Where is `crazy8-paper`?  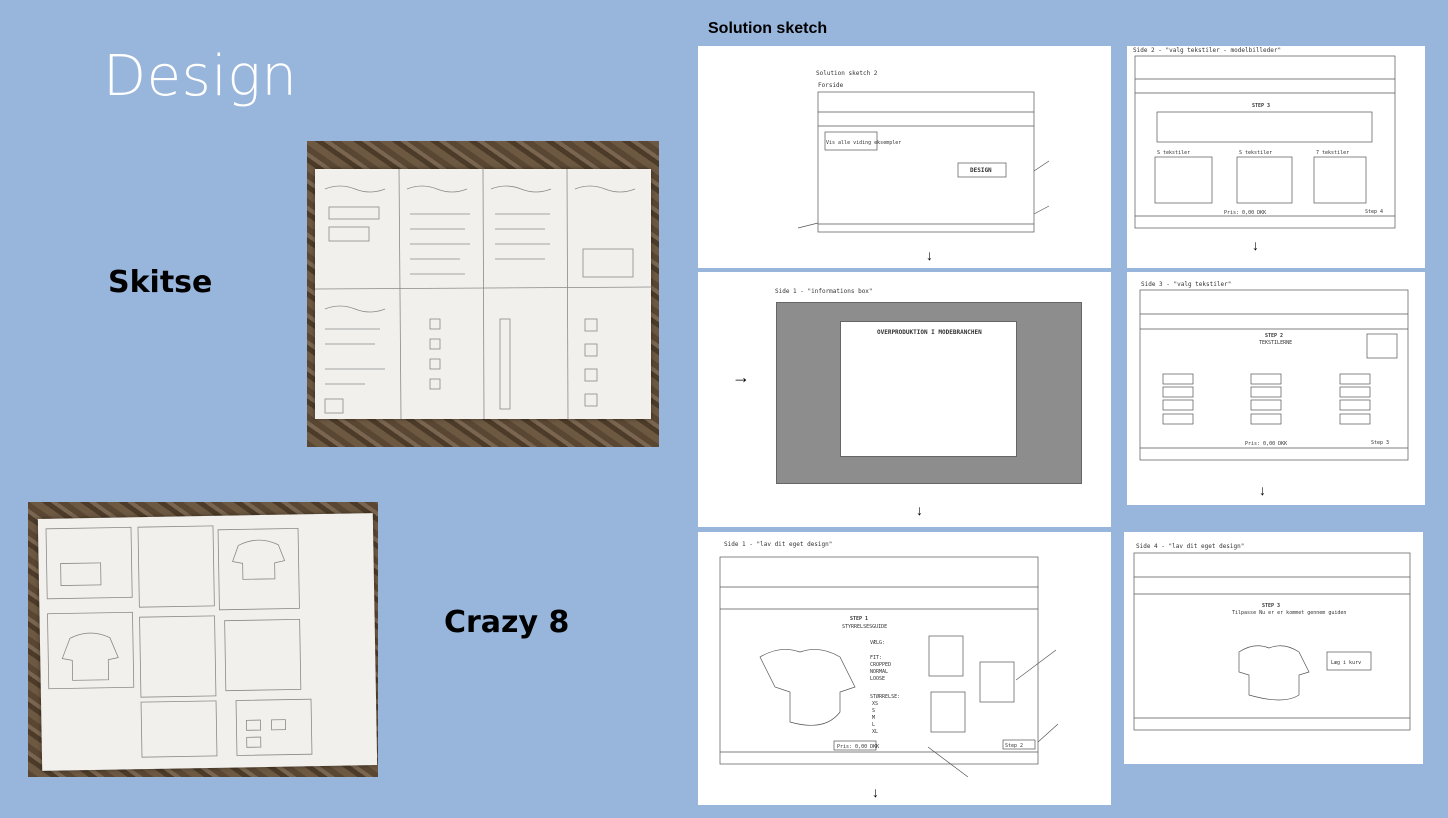
crazy8-paper is located at coordinates (207, 642).